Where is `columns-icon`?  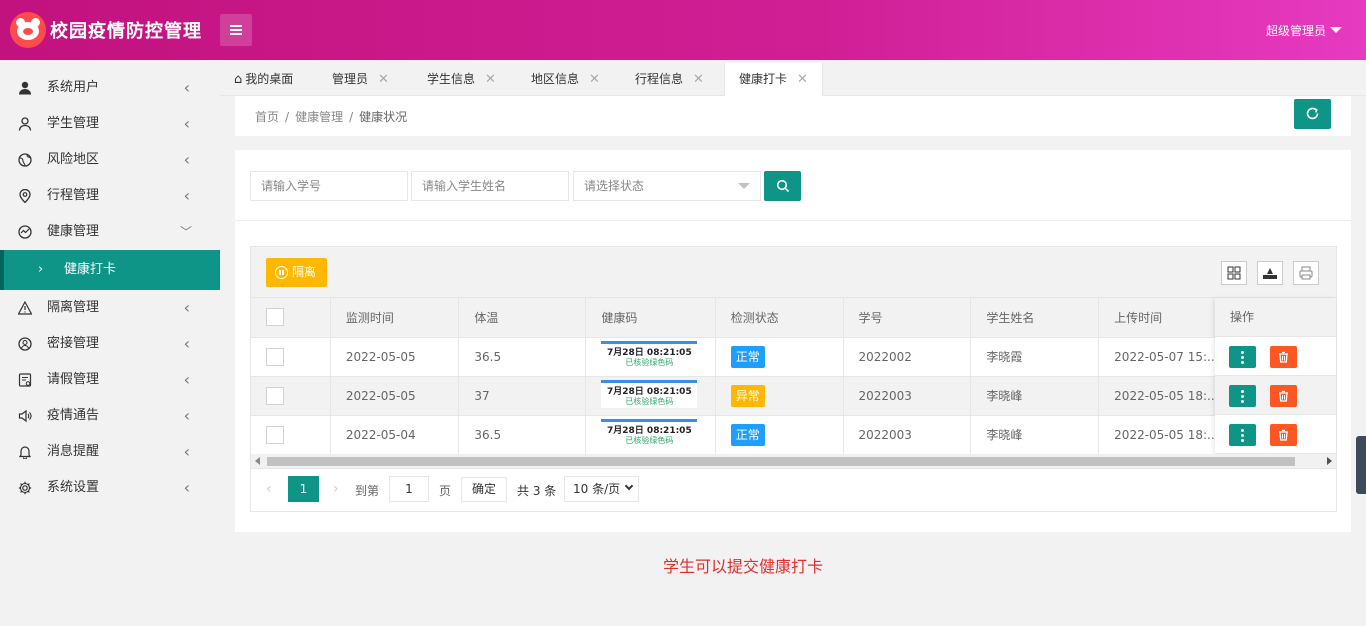
columns-icon is located at coordinates (1234, 273).